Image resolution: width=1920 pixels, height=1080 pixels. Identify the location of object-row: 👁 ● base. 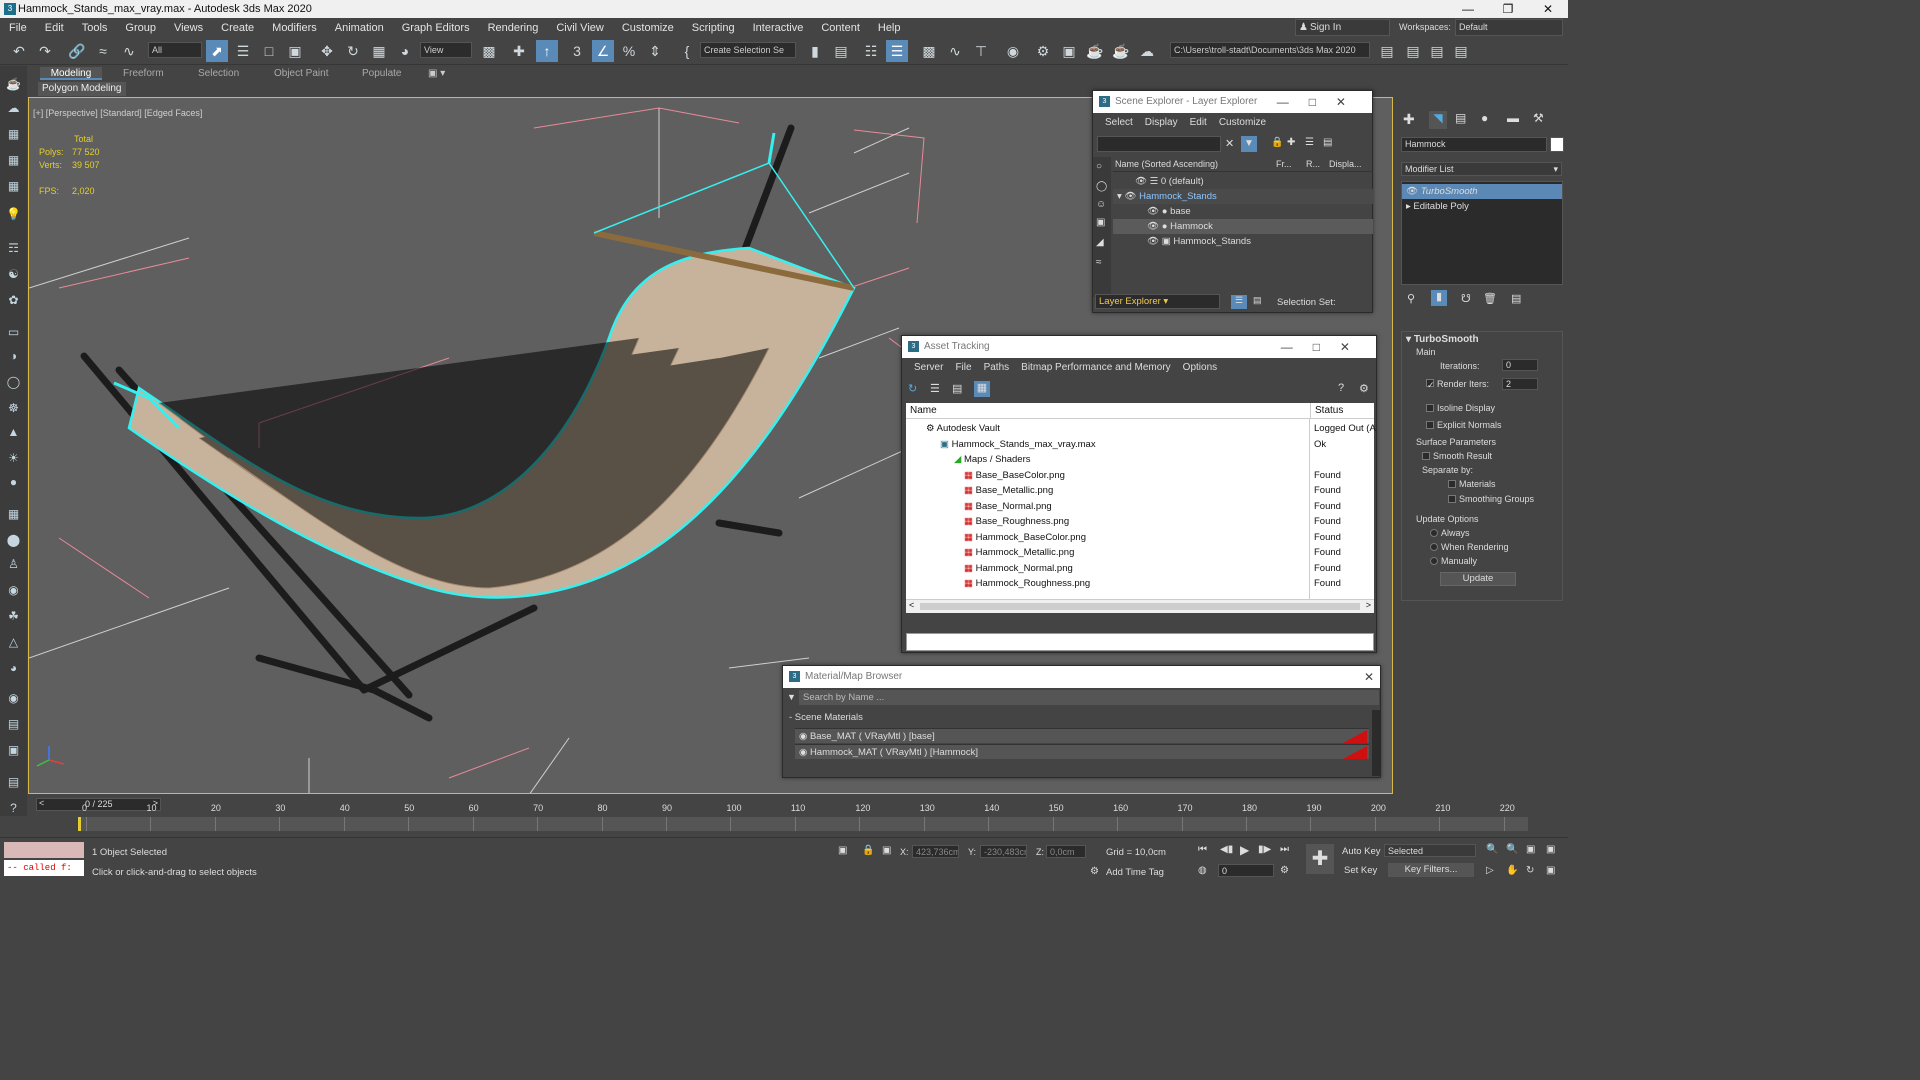
(1243, 211).